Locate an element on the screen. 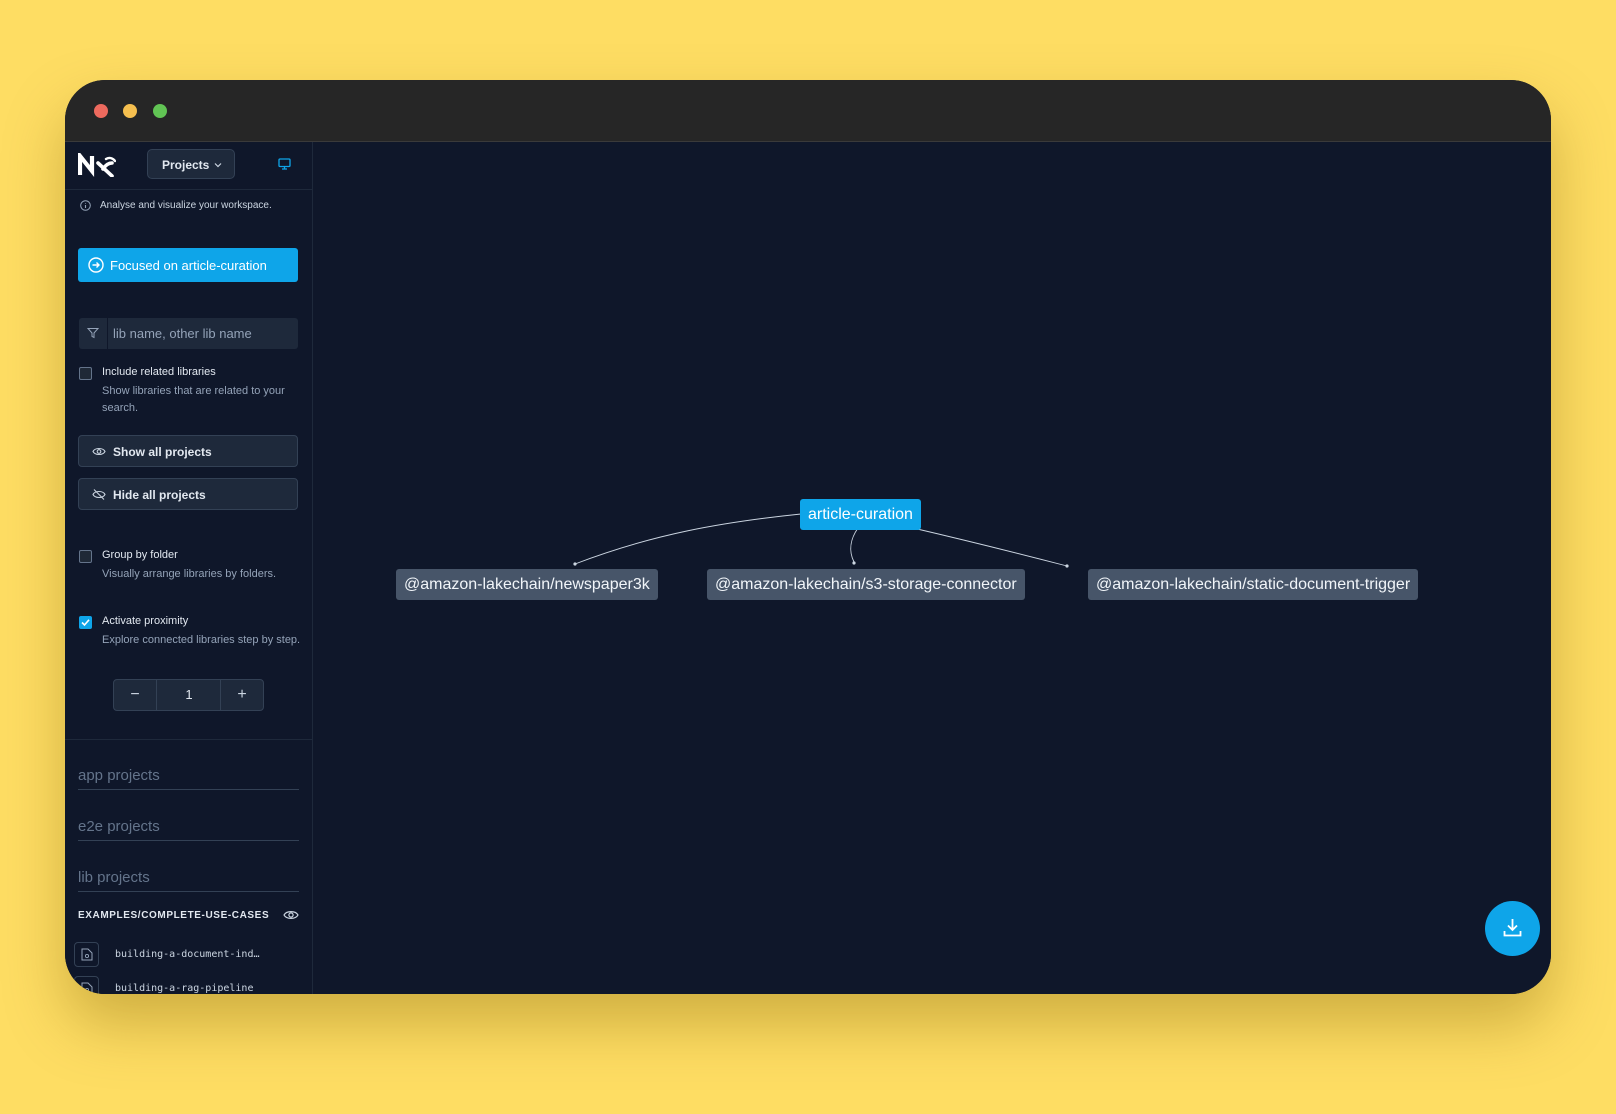  show-all-projects-label: Show all projects is located at coordinates (162, 452).